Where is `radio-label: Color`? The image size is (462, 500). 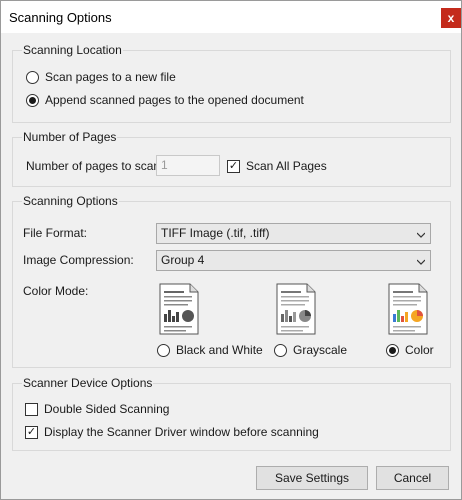
radio-label: Color is located at coordinates (419, 350).